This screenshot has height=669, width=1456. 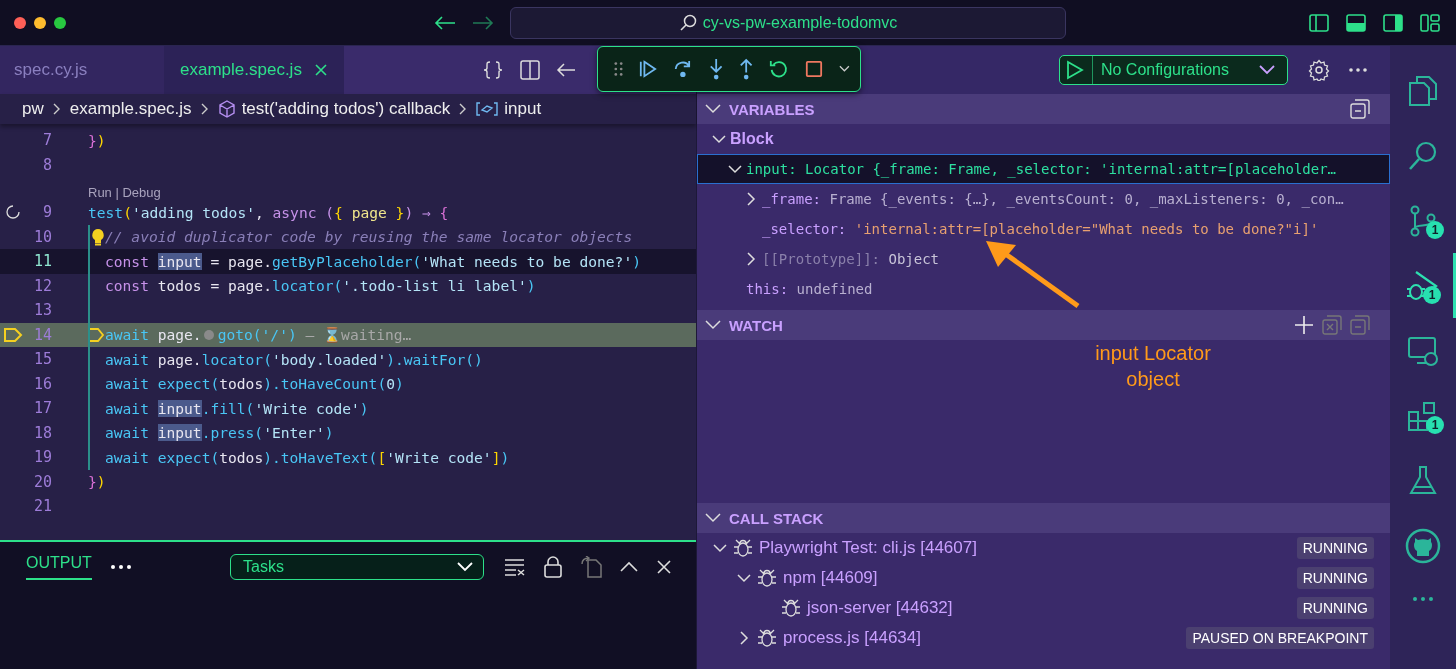 I want to click on play-icon, so click(x=1074, y=70).